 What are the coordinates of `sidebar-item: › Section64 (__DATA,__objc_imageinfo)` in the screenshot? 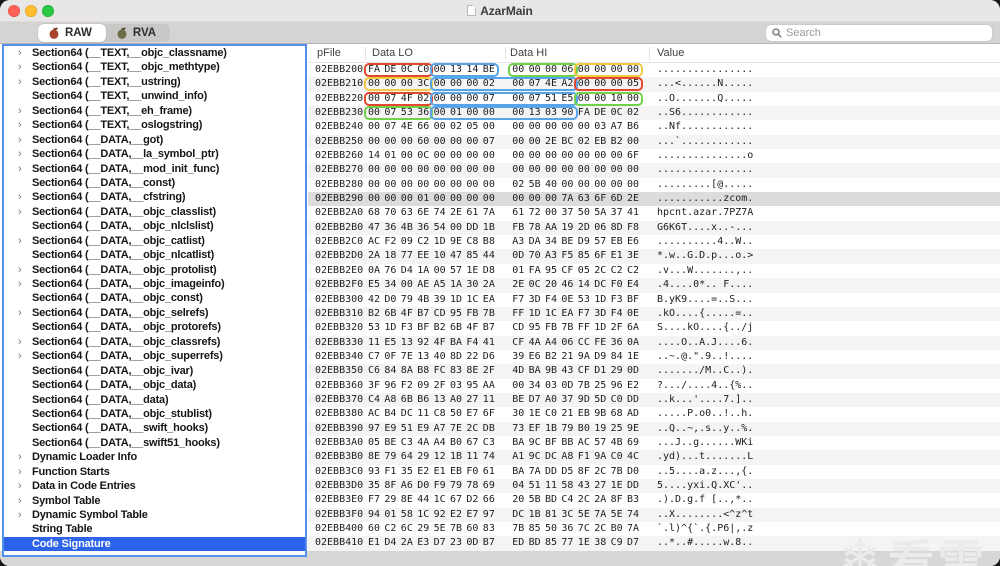 It's located at (154, 284).